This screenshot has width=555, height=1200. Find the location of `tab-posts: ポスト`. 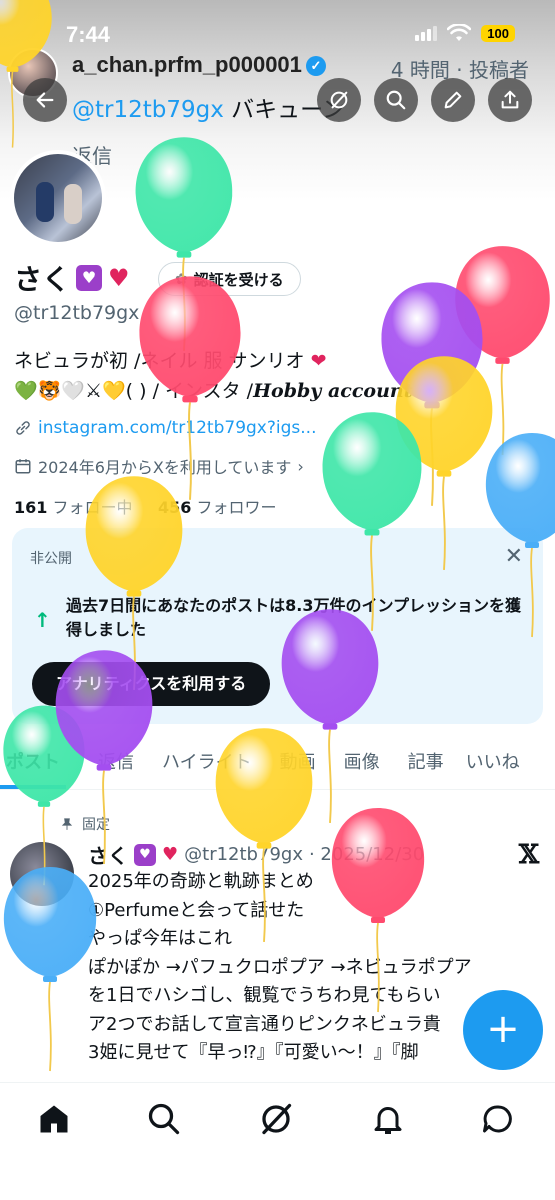

tab-posts: ポスト is located at coordinates (33, 764).